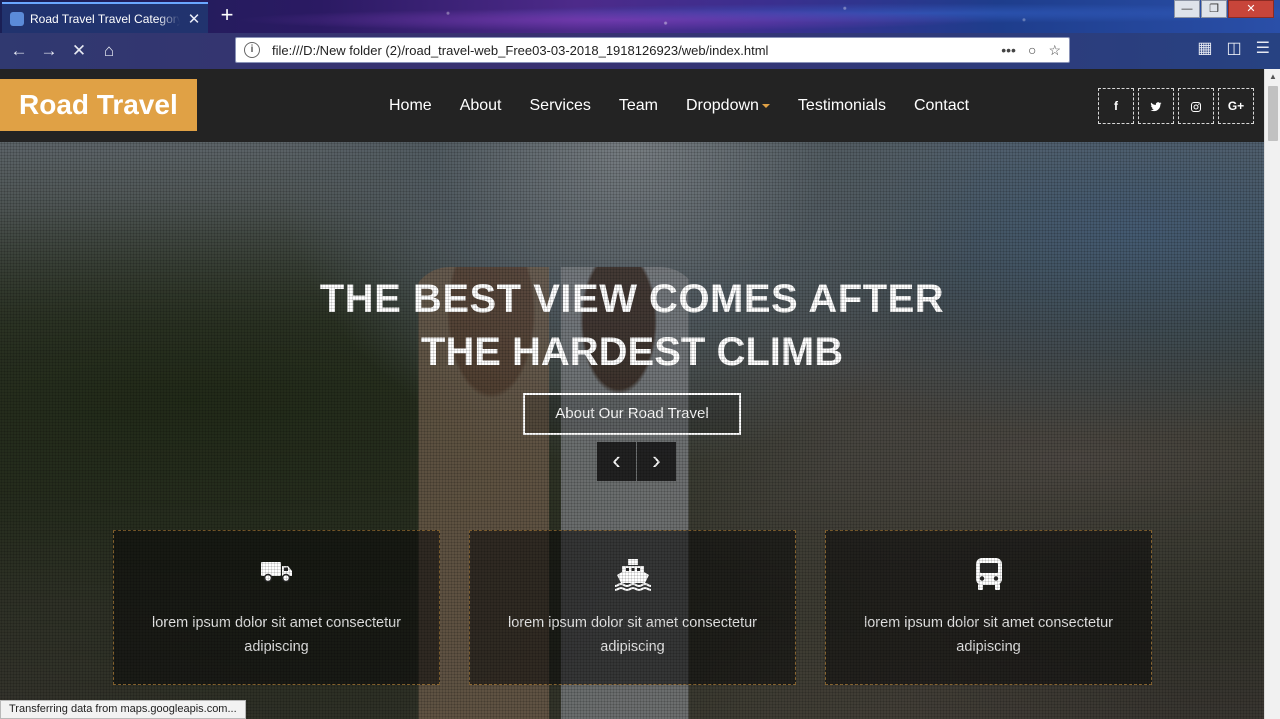 This screenshot has width=1280, height=719. Describe the element at coordinates (941, 106) in the screenshot. I see `menu-item-contact: Contact` at that location.